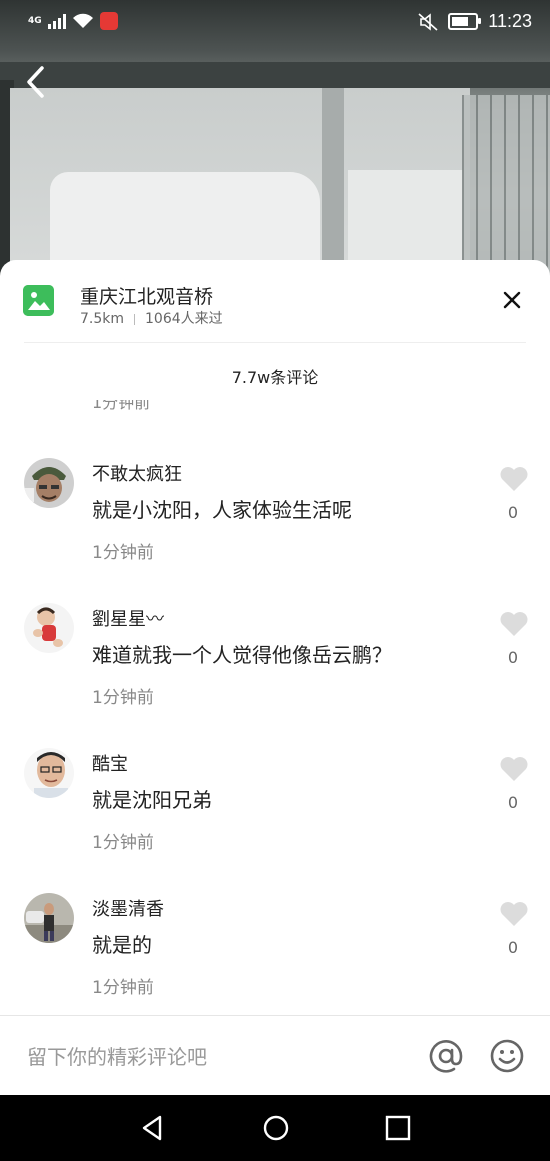 This screenshot has height=1161, width=550. Describe the element at coordinates (222, 510) in the screenshot. I see `comment-text: 就是小沈阳，人家体验生活呢` at that location.